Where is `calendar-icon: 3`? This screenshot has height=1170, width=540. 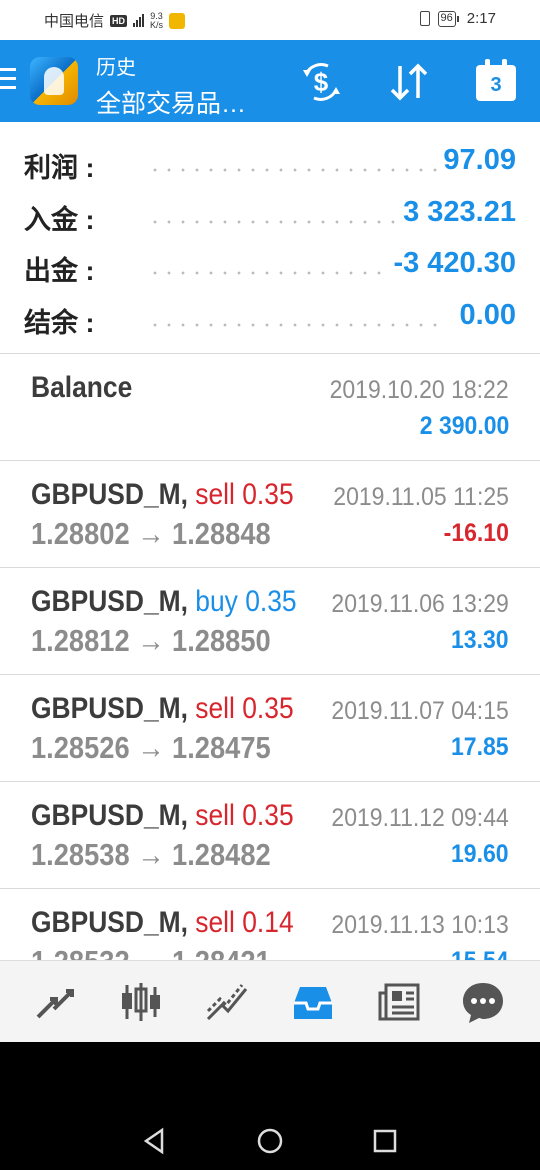
calendar-icon: 3 is located at coordinates (496, 80).